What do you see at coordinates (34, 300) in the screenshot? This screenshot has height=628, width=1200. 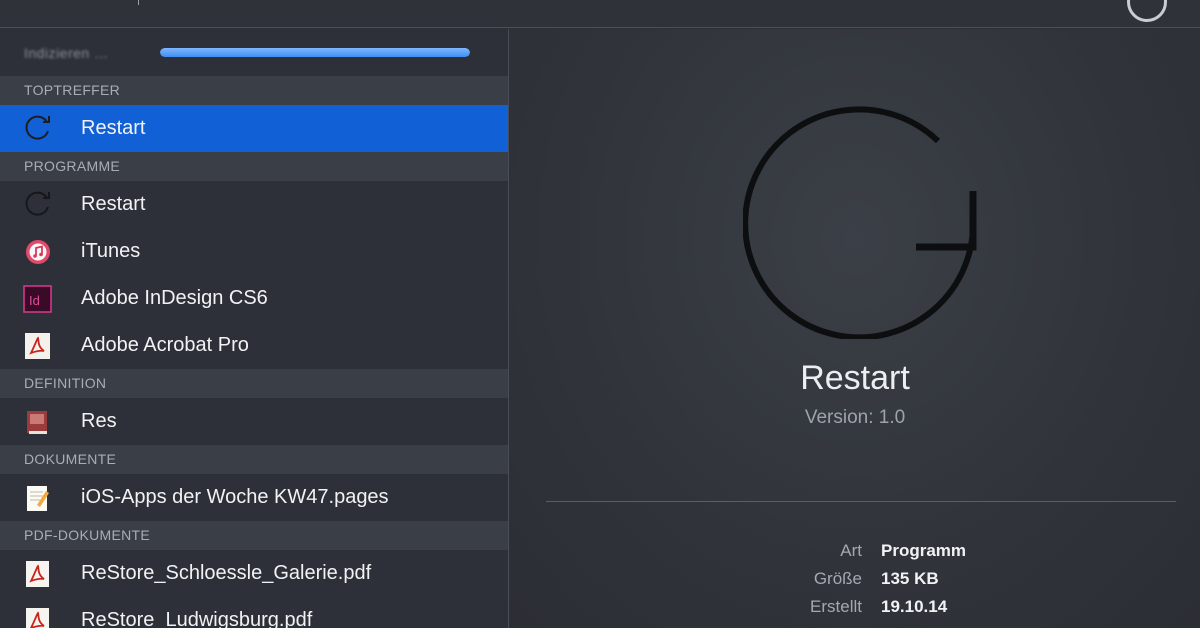 I see `svg-text: Id` at bounding box center [34, 300].